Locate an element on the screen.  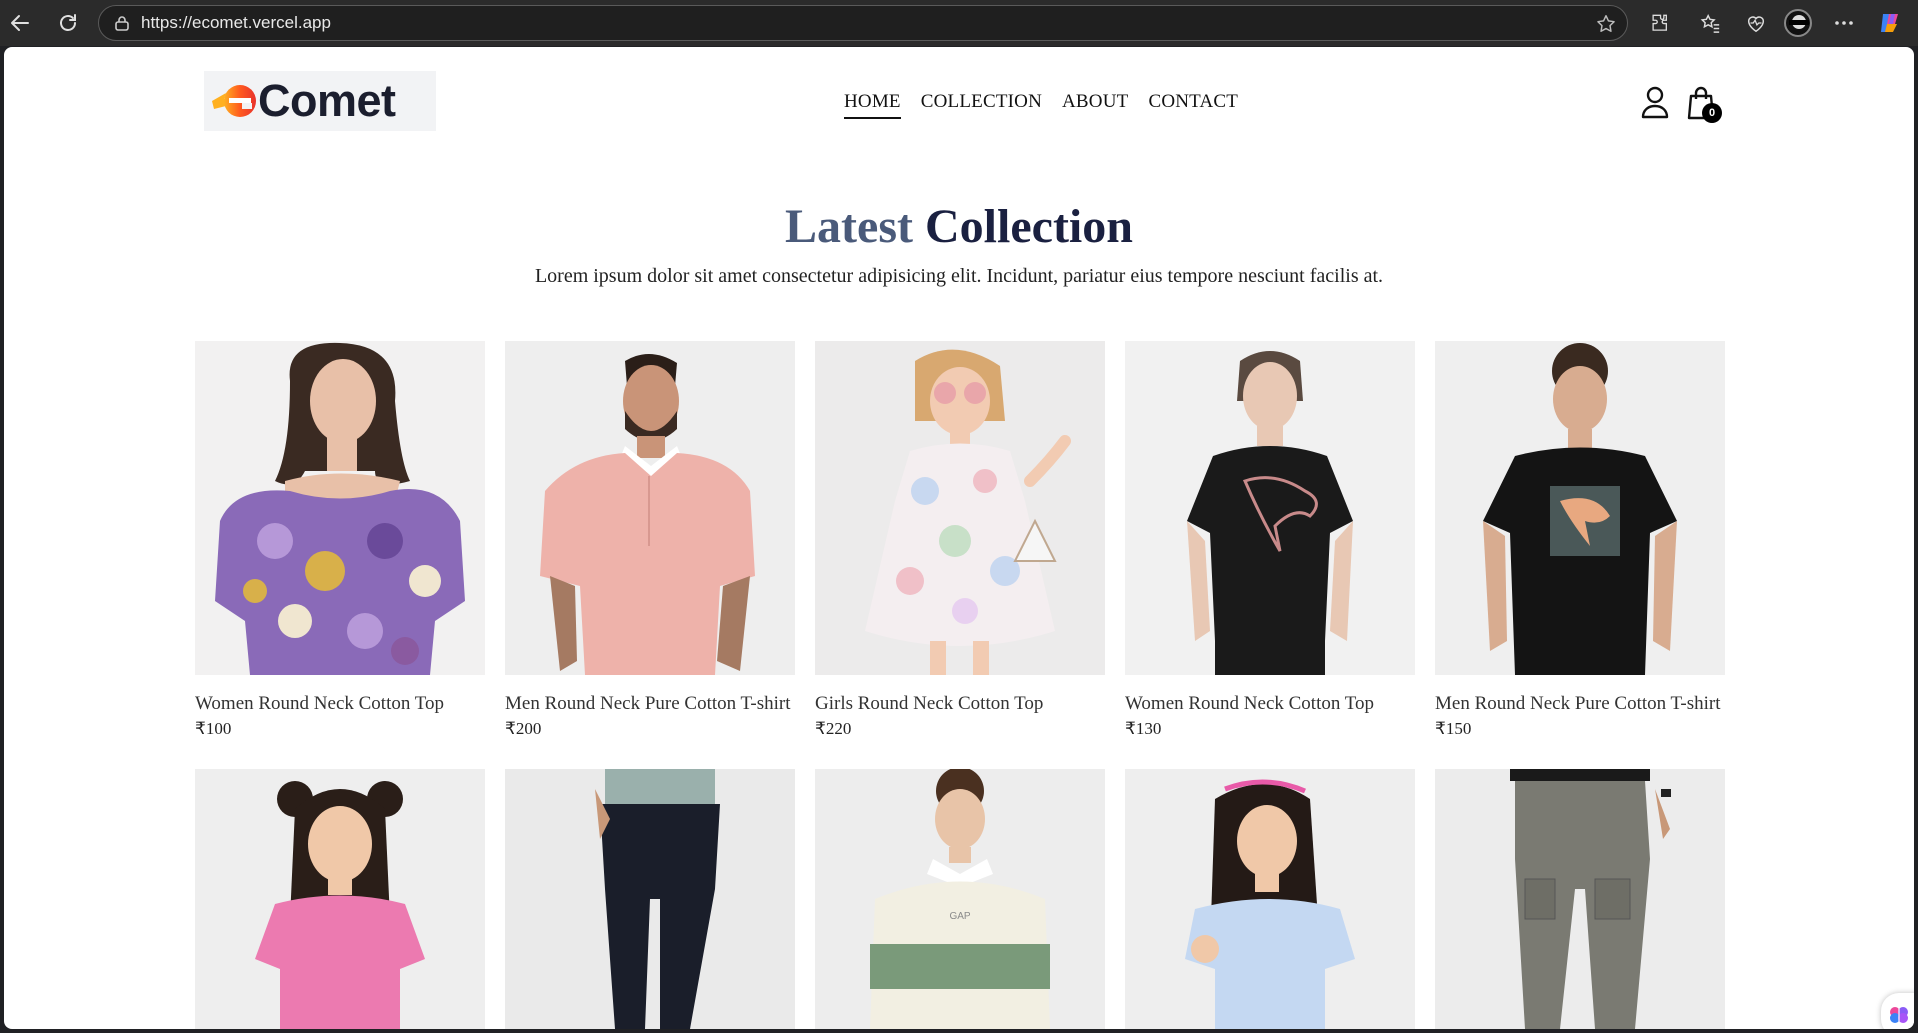
address-bar: https://ecomet.vercel.app is located at coordinates (863, 23).